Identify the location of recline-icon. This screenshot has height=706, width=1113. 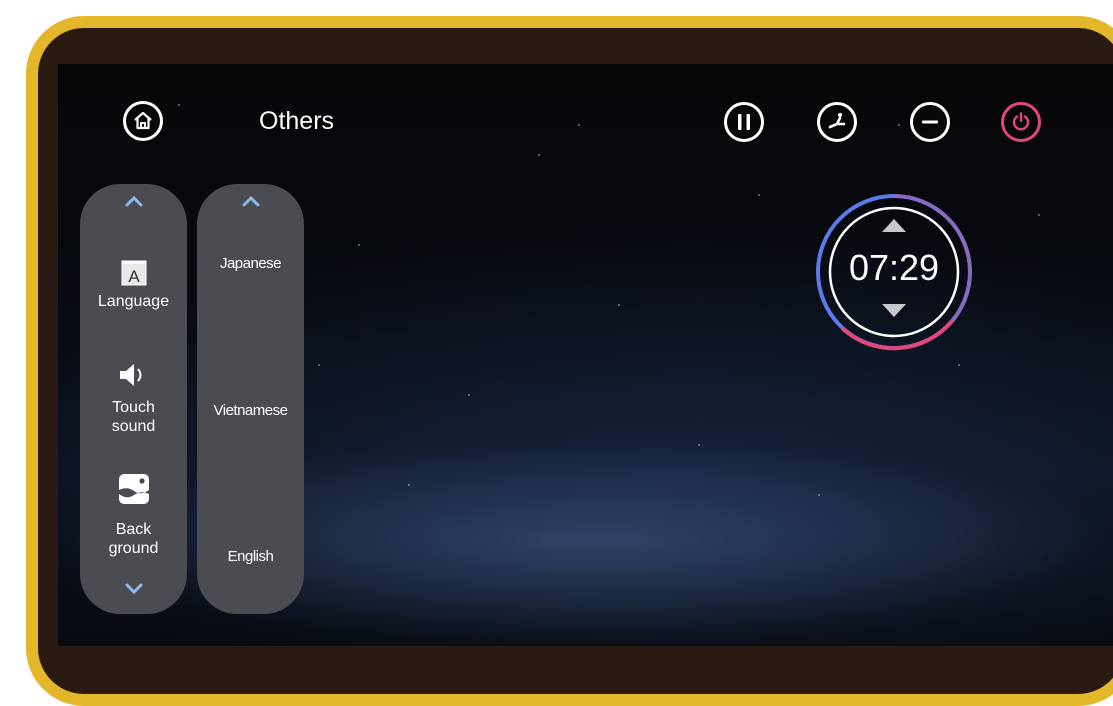
(837, 121).